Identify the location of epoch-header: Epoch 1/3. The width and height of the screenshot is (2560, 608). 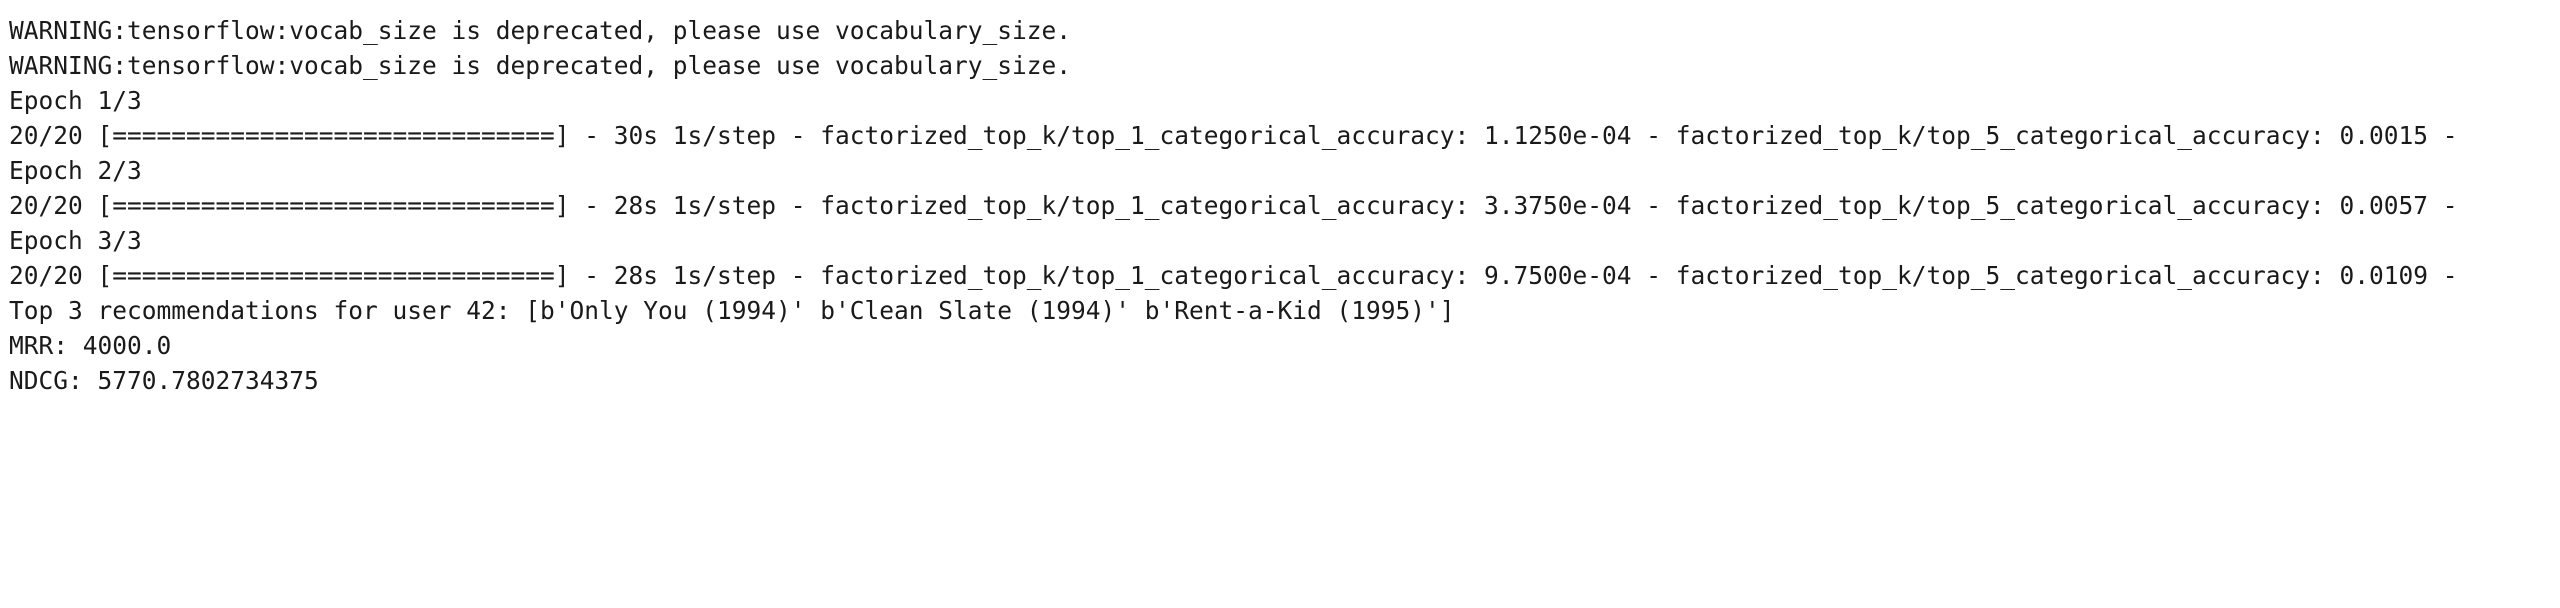
(75, 100).